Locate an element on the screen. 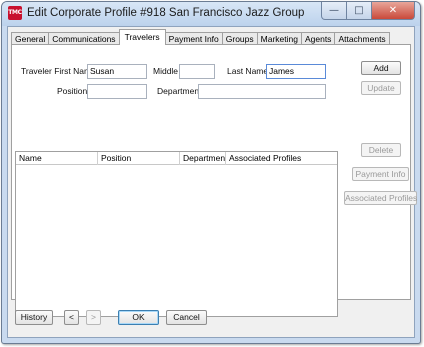  department-field is located at coordinates (262, 91).